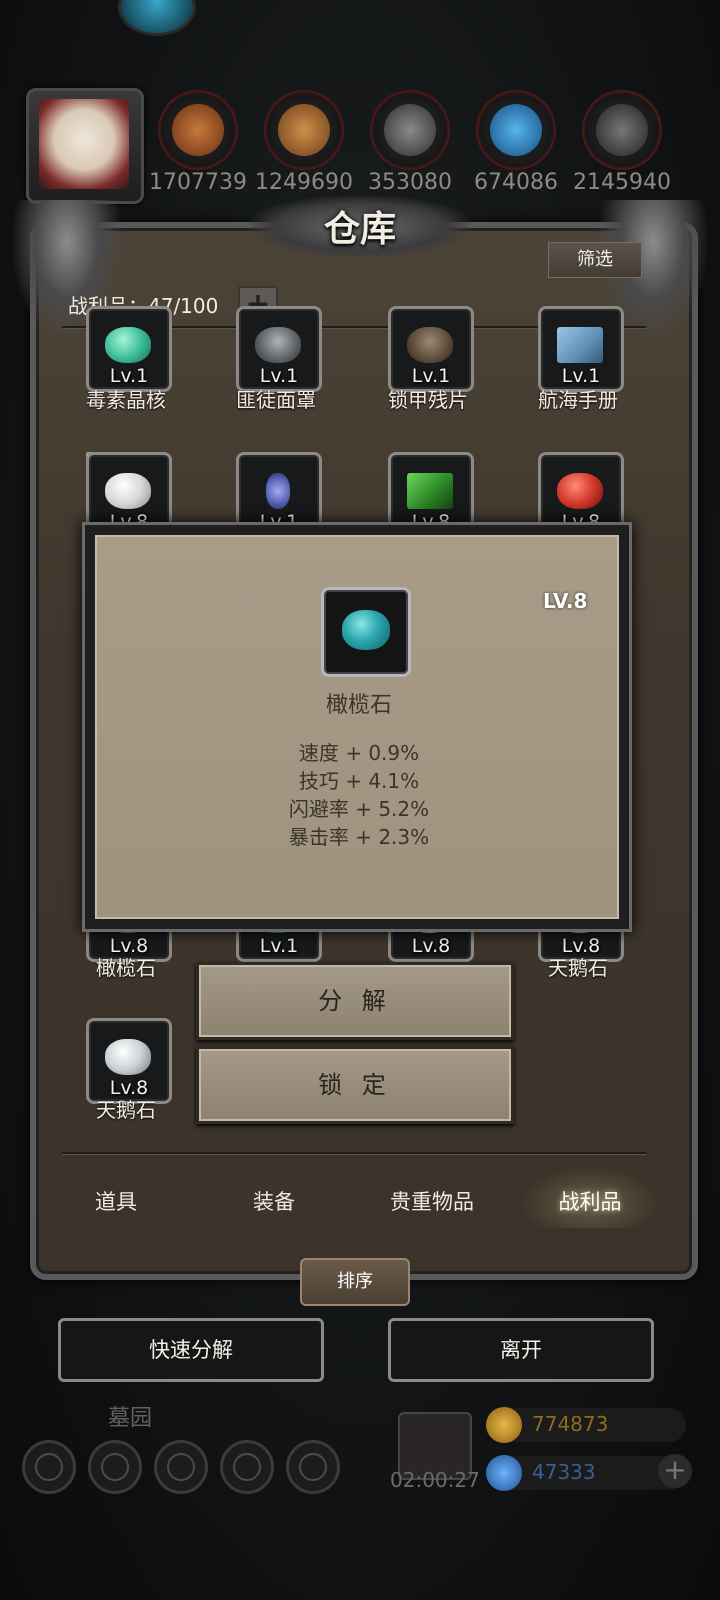 The image size is (720, 1600). Describe the element at coordinates (354, 1153) in the screenshot. I see `divider-bottom` at that location.